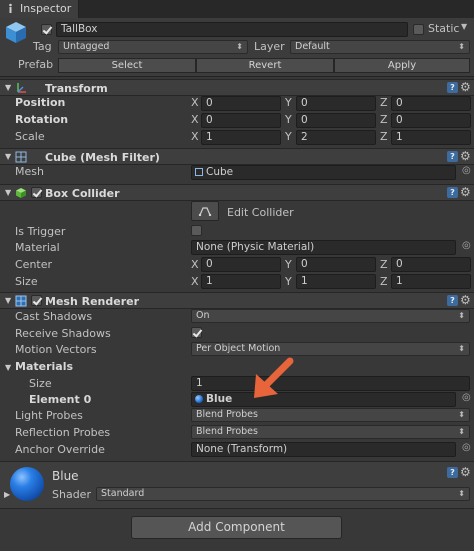 The image size is (474, 551). Describe the element at coordinates (153, 47) in the screenshot. I see `tag-dropdown: Untagged ⬍` at that location.